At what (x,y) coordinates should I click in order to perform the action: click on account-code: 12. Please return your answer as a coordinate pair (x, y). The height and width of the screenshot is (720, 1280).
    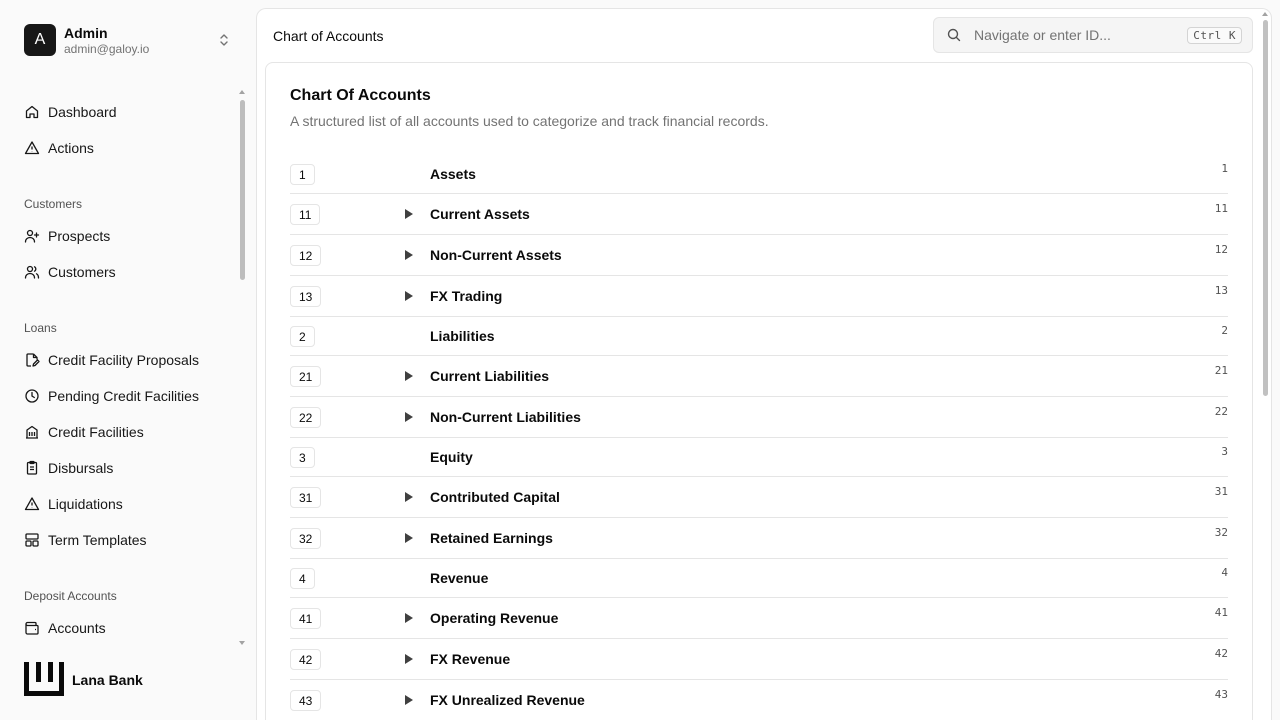
    Looking at the image, I should click on (1221, 249).